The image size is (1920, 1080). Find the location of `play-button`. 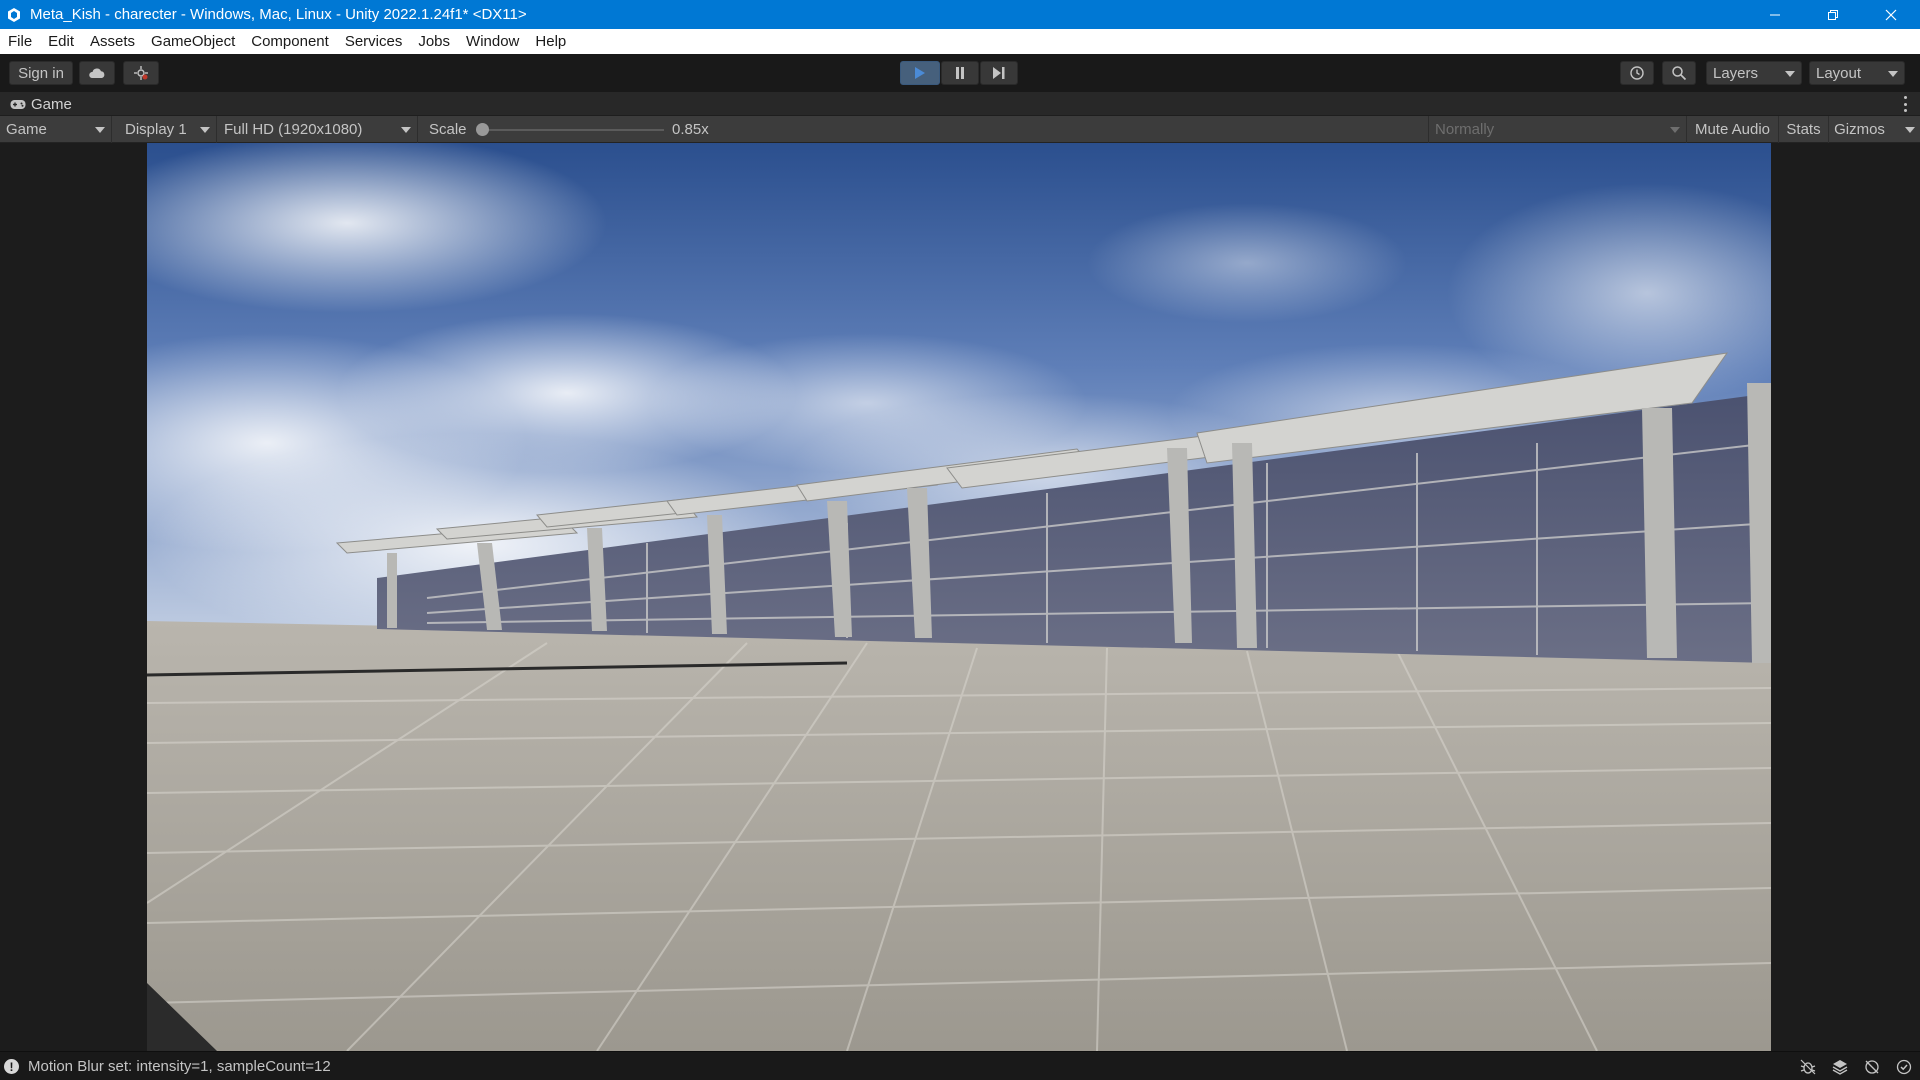

play-button is located at coordinates (920, 73).